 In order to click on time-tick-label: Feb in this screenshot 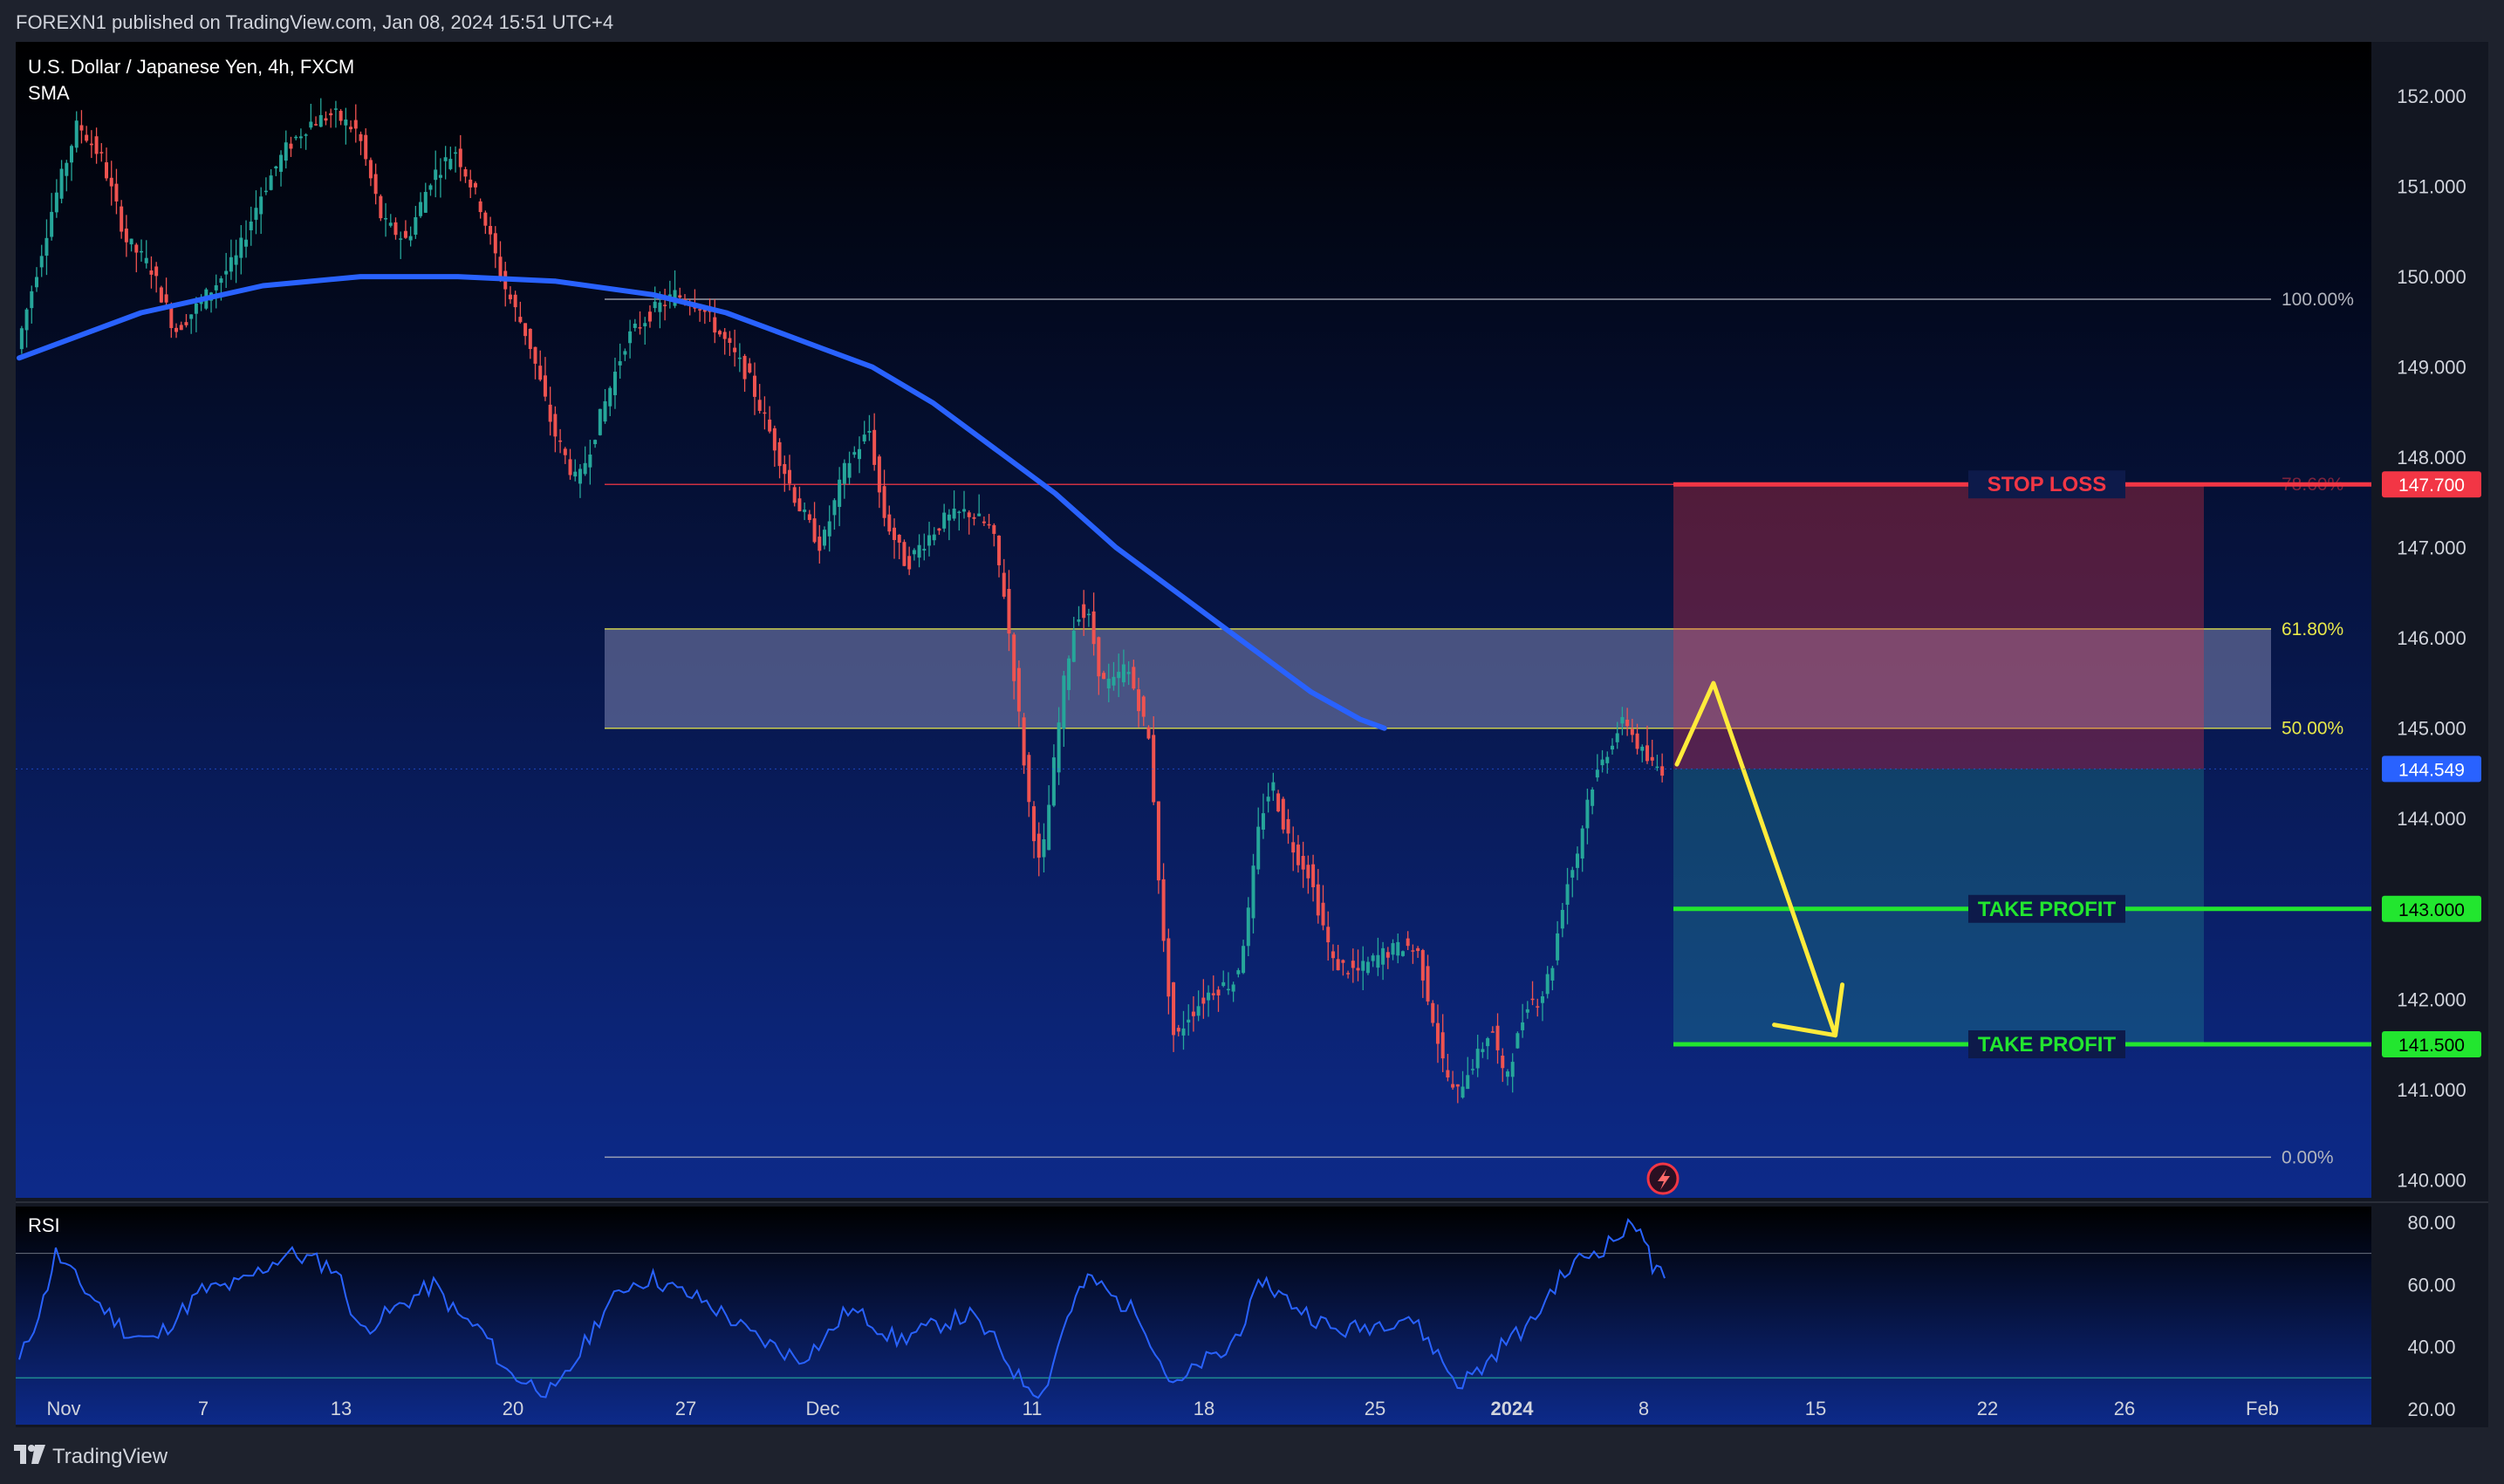, I will do `click(2262, 1408)`.